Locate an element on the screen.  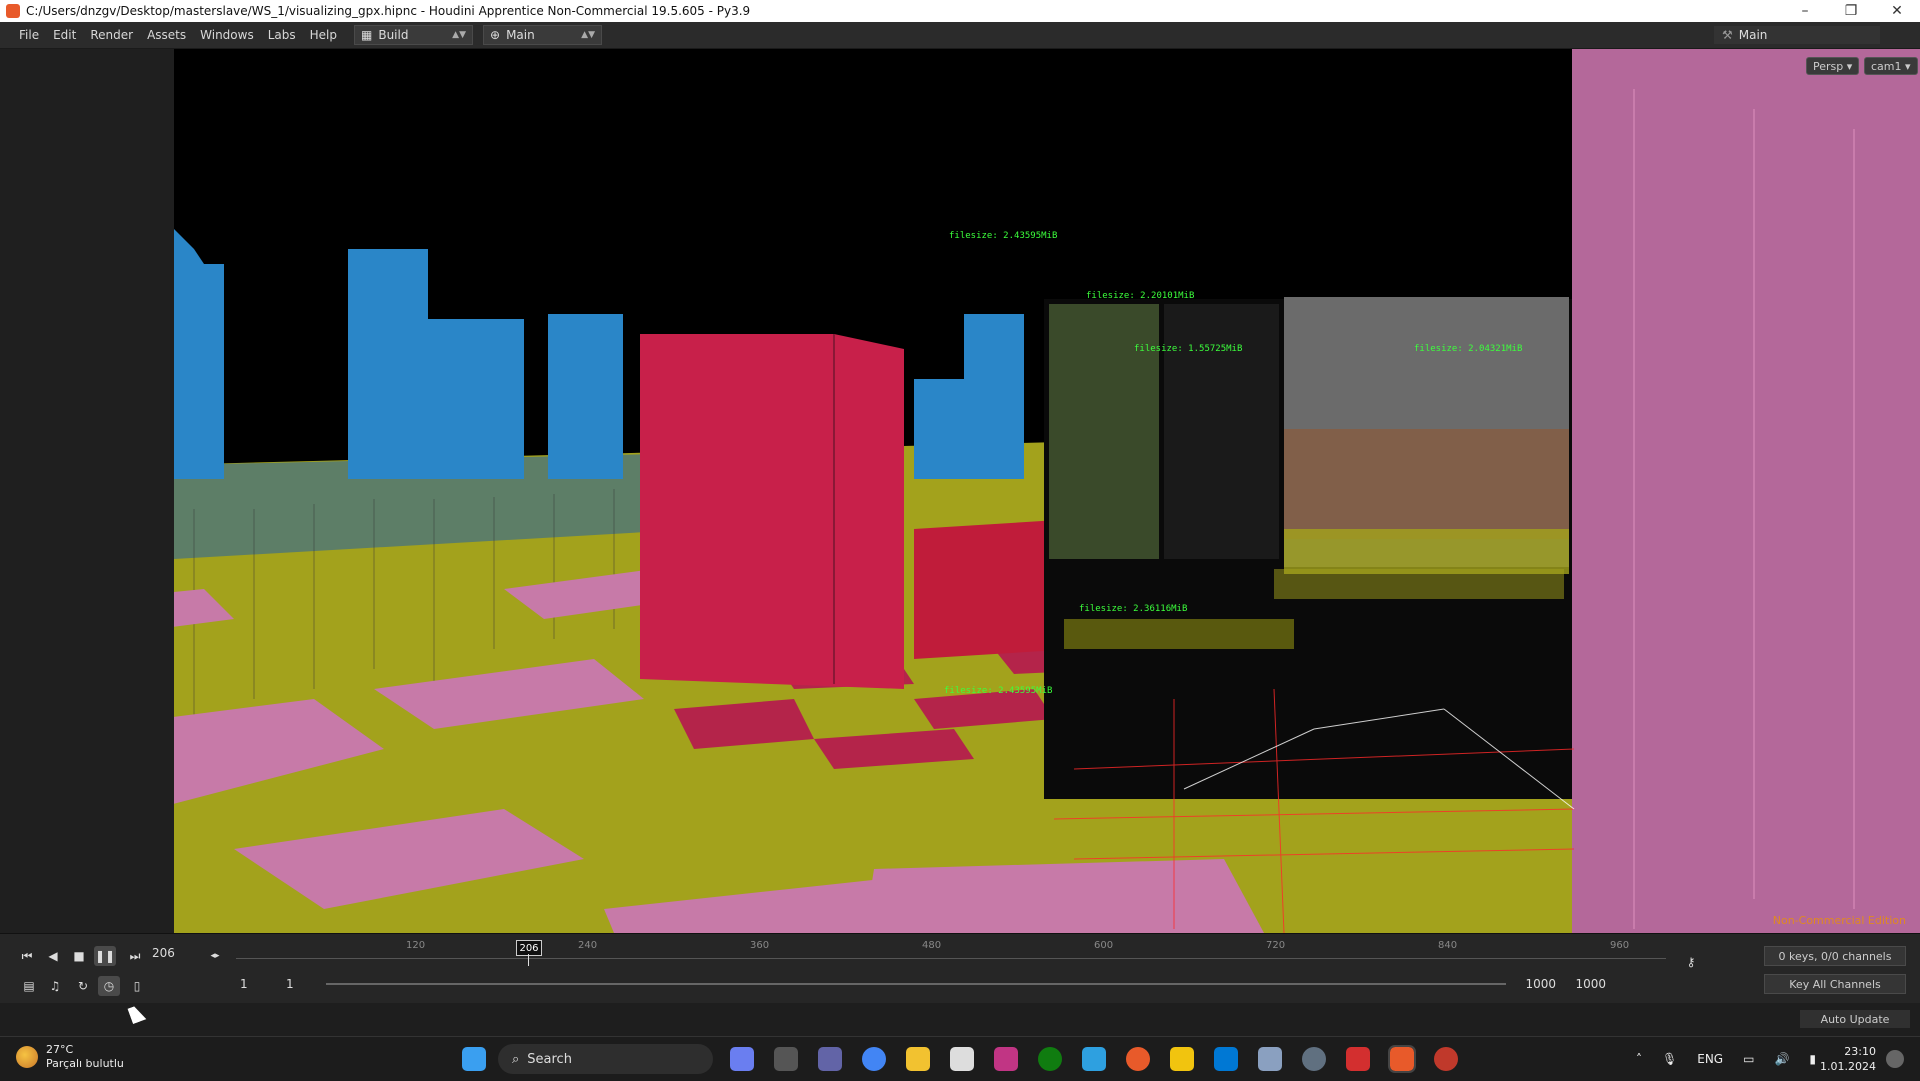
teams-icon is located at coordinates (830, 1059).